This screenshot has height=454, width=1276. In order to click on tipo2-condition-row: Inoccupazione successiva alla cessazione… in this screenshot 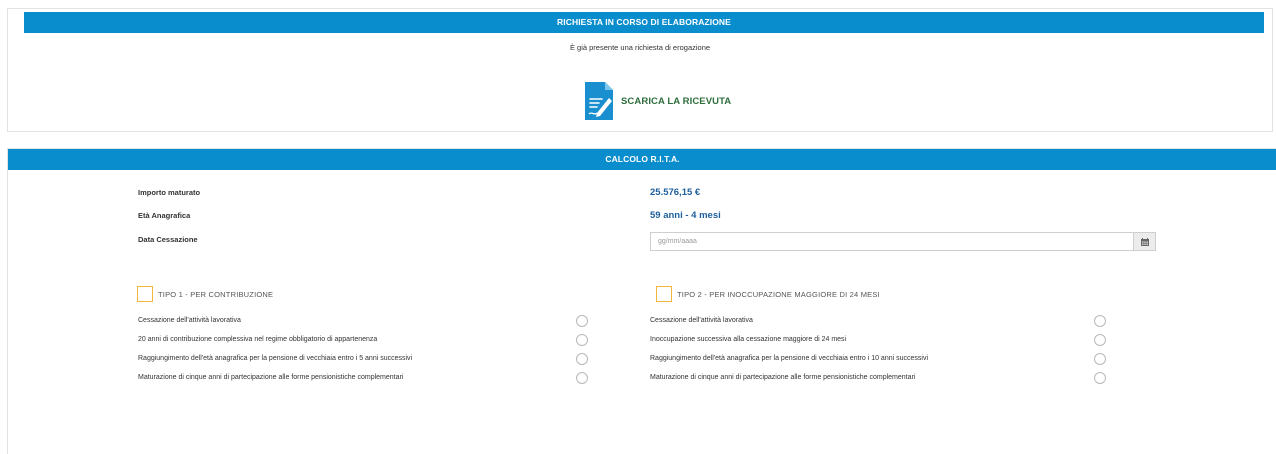, I will do `click(885, 340)`.